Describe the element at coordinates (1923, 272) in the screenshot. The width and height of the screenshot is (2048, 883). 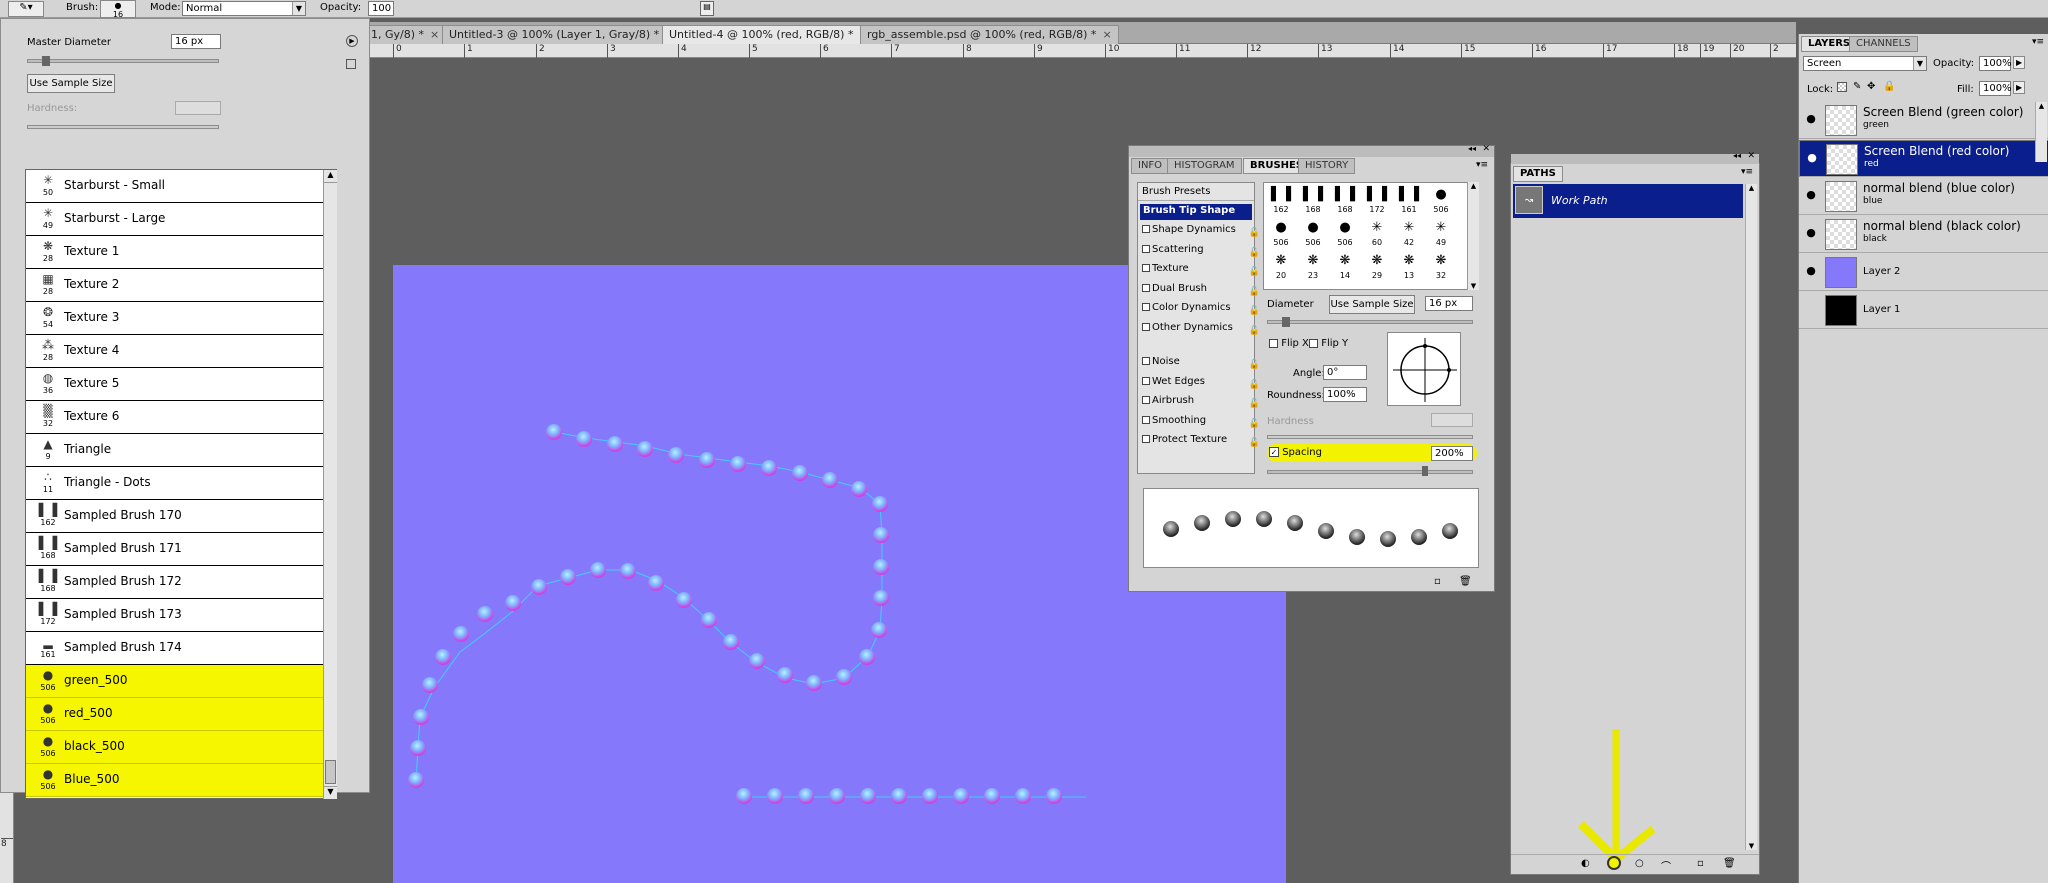
I see `layer-row: ● Layer 2` at that location.